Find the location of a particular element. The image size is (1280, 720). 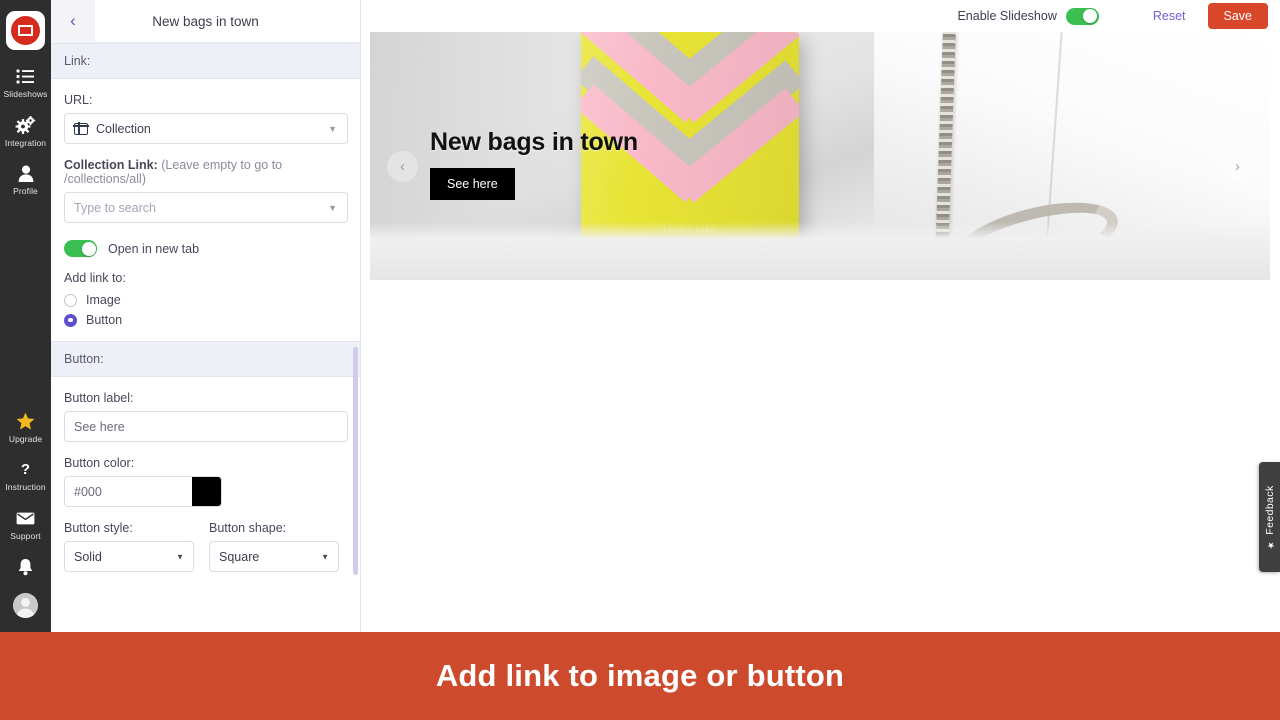

url-type-select: Collection ▼ is located at coordinates (206, 128).